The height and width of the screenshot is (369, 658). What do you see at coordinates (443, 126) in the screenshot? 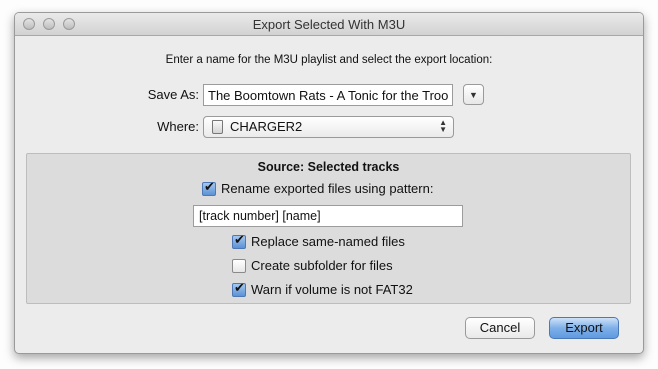
I see `popup-arrows-icon: ▲ ▼` at bounding box center [443, 126].